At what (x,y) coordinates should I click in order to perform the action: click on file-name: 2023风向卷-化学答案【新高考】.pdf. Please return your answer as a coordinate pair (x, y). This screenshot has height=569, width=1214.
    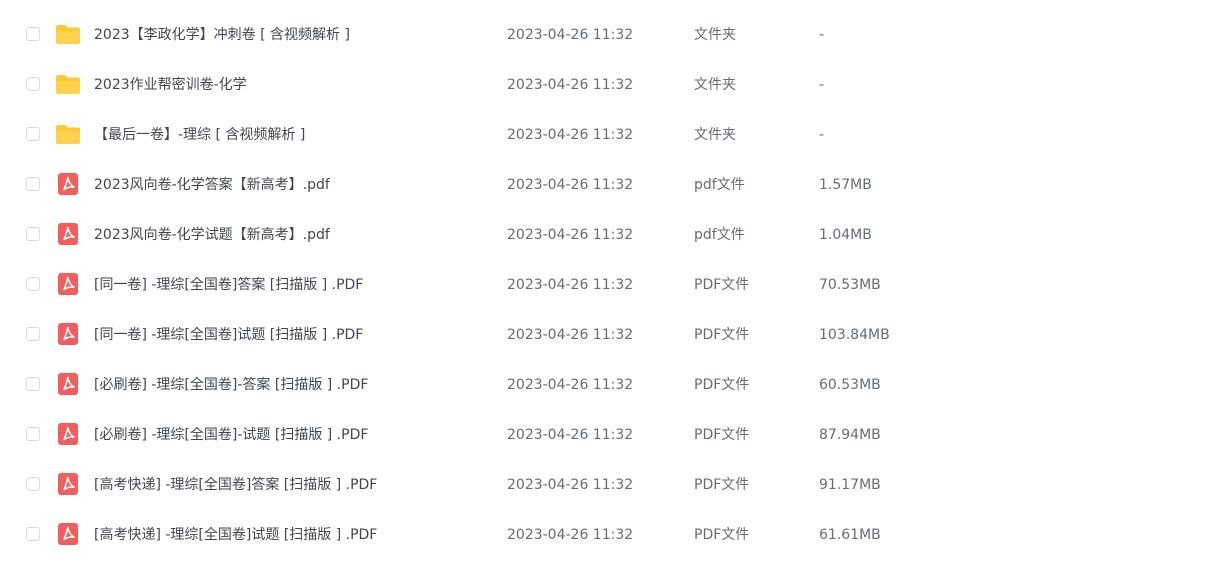
    Looking at the image, I should click on (212, 185).